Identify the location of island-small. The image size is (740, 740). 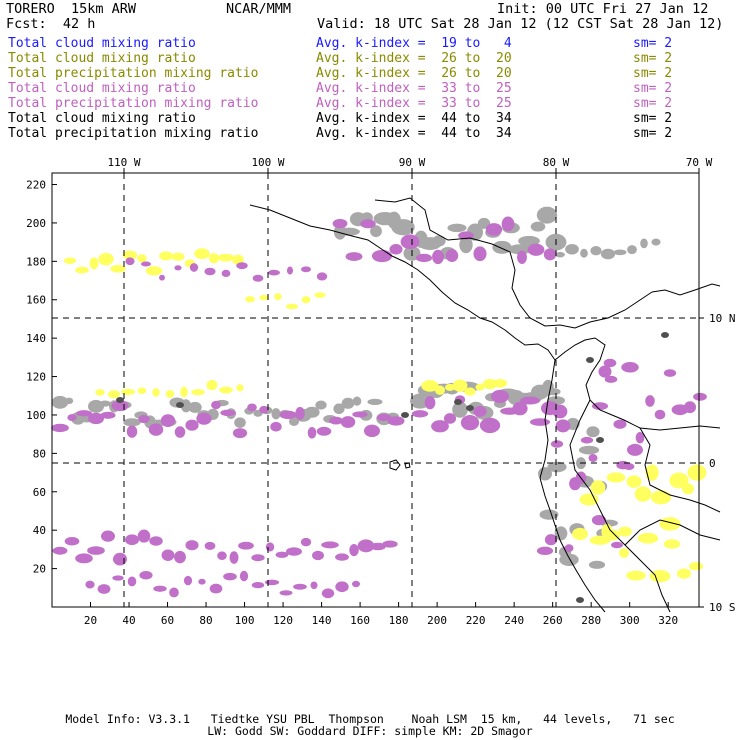
(407, 465).